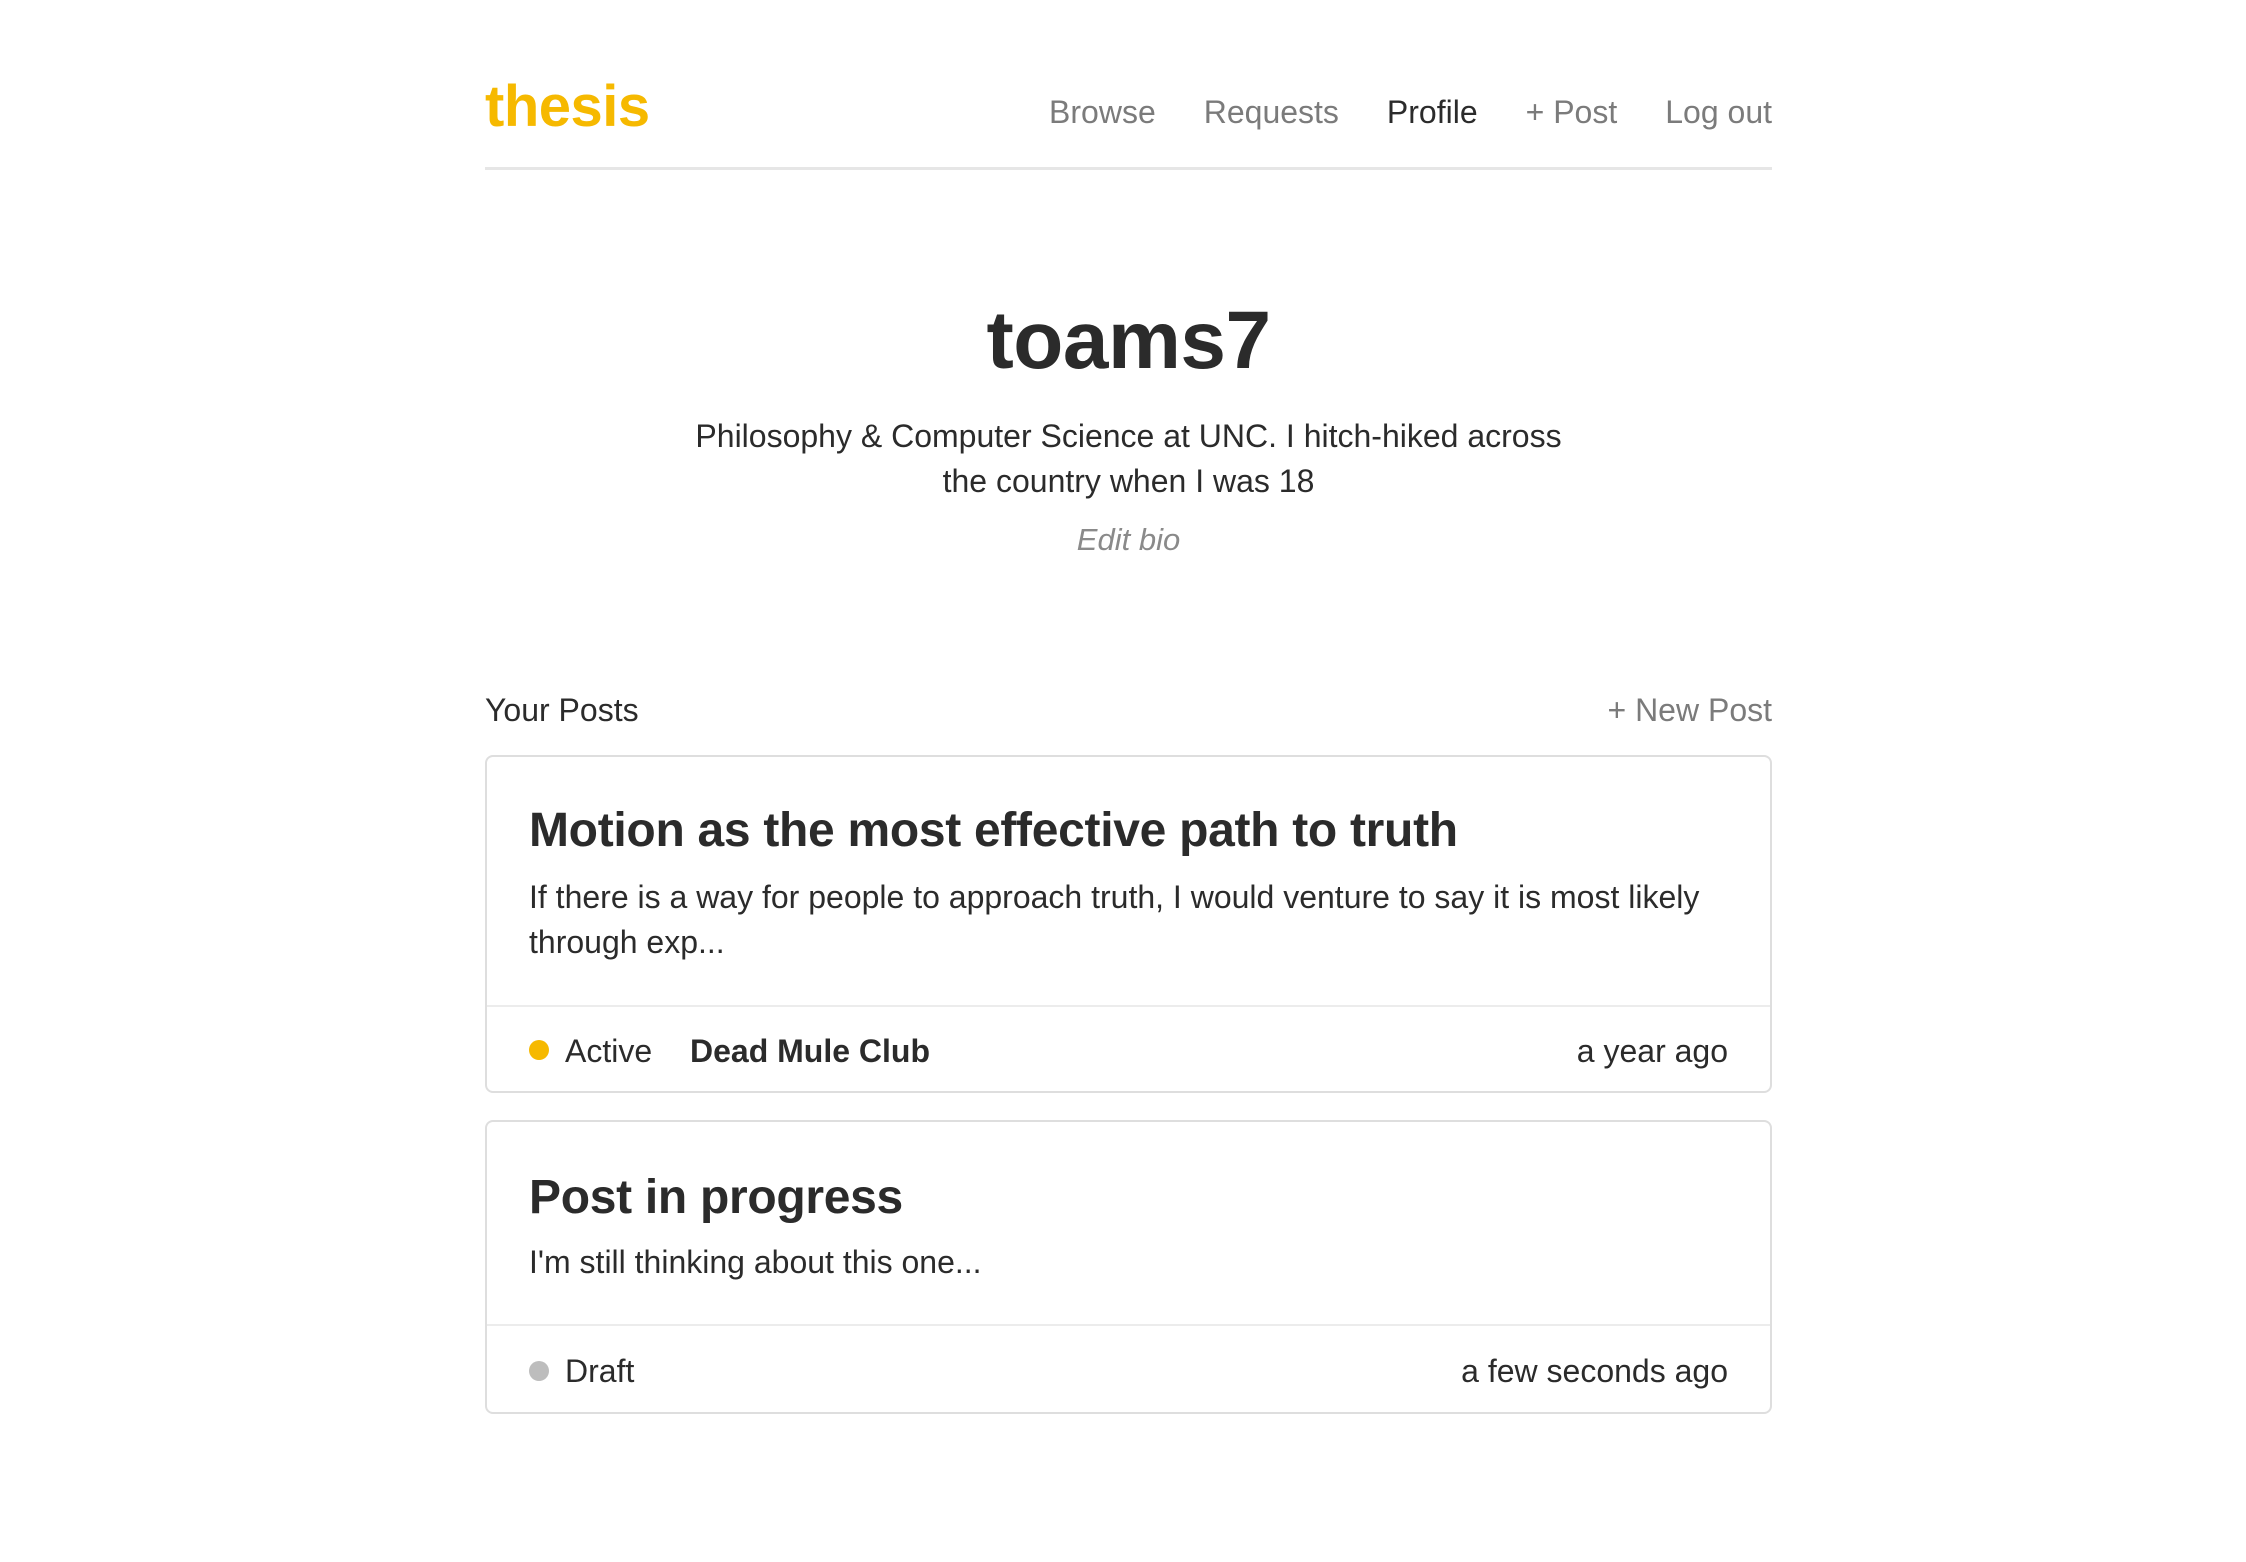 This screenshot has width=2246, height=1562. Describe the element at coordinates (600, 1371) in the screenshot. I see `post-status: Draft` at that location.